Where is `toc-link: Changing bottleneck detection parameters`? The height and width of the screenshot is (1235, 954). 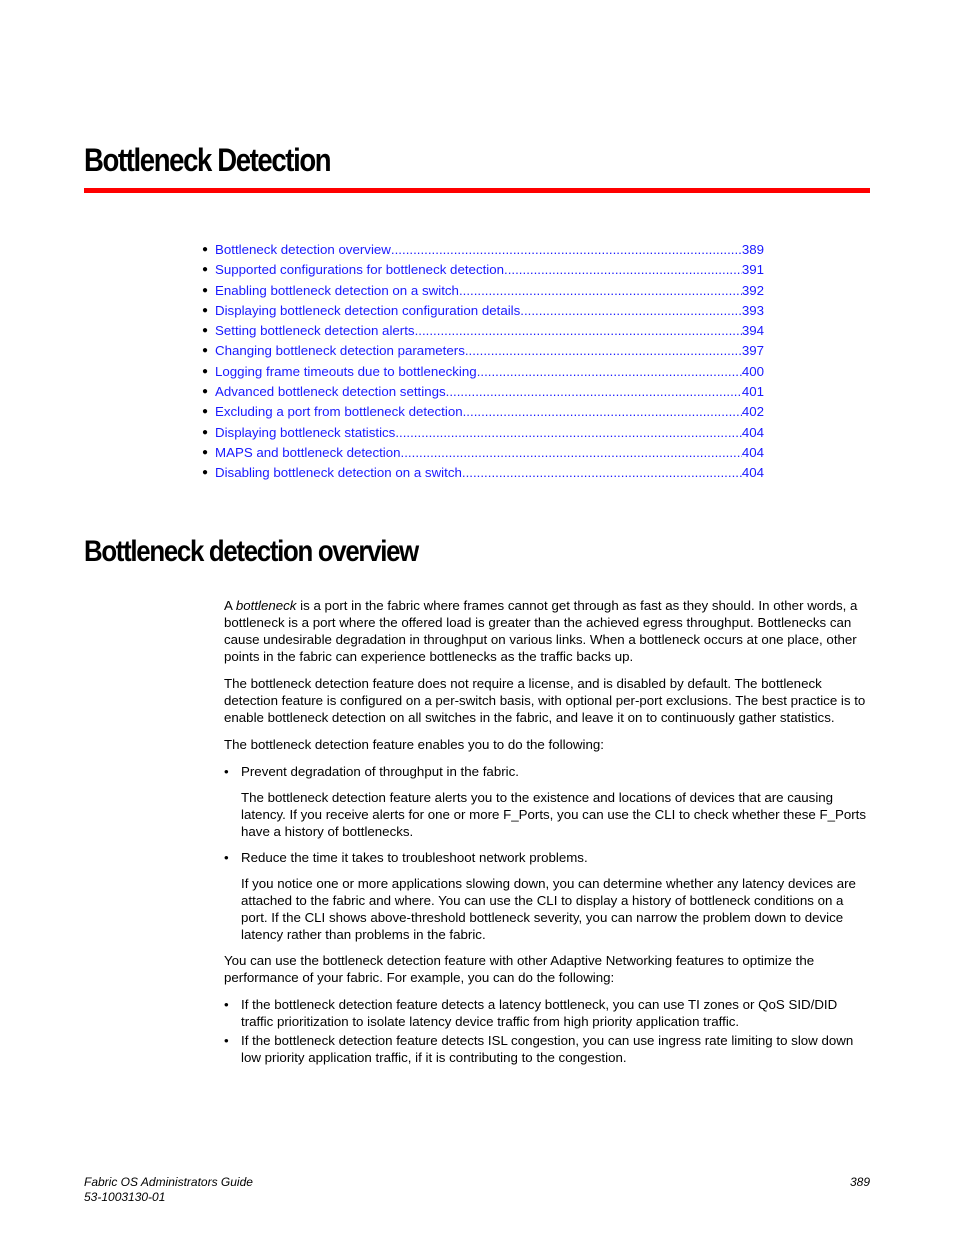
toc-link: Changing bottleneck detection parameters is located at coordinates (340, 351).